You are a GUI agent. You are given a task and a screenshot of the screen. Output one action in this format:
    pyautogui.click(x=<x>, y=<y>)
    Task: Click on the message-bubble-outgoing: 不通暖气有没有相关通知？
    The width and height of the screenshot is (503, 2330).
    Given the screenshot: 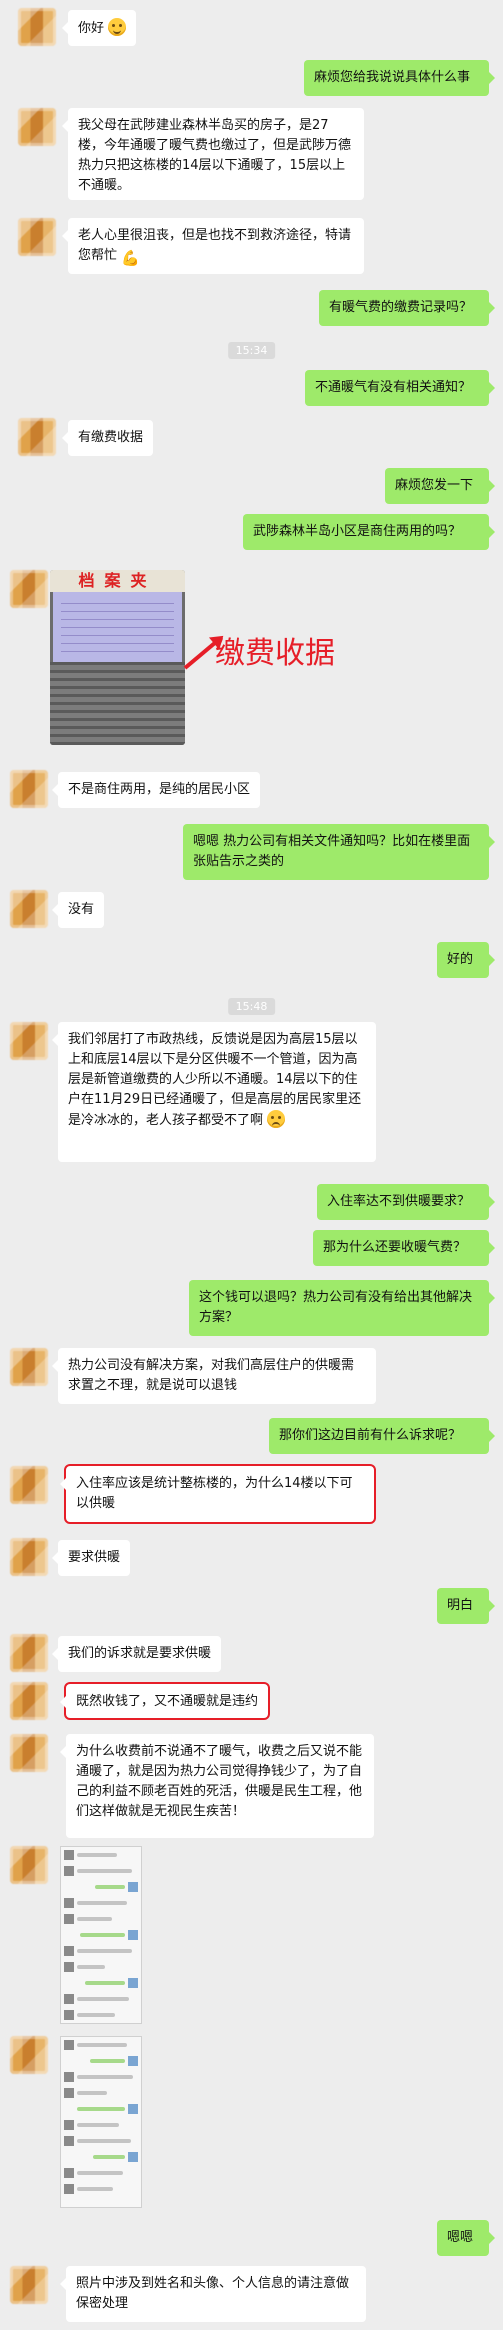 What is the action you would take?
    pyautogui.click(x=400, y=388)
    